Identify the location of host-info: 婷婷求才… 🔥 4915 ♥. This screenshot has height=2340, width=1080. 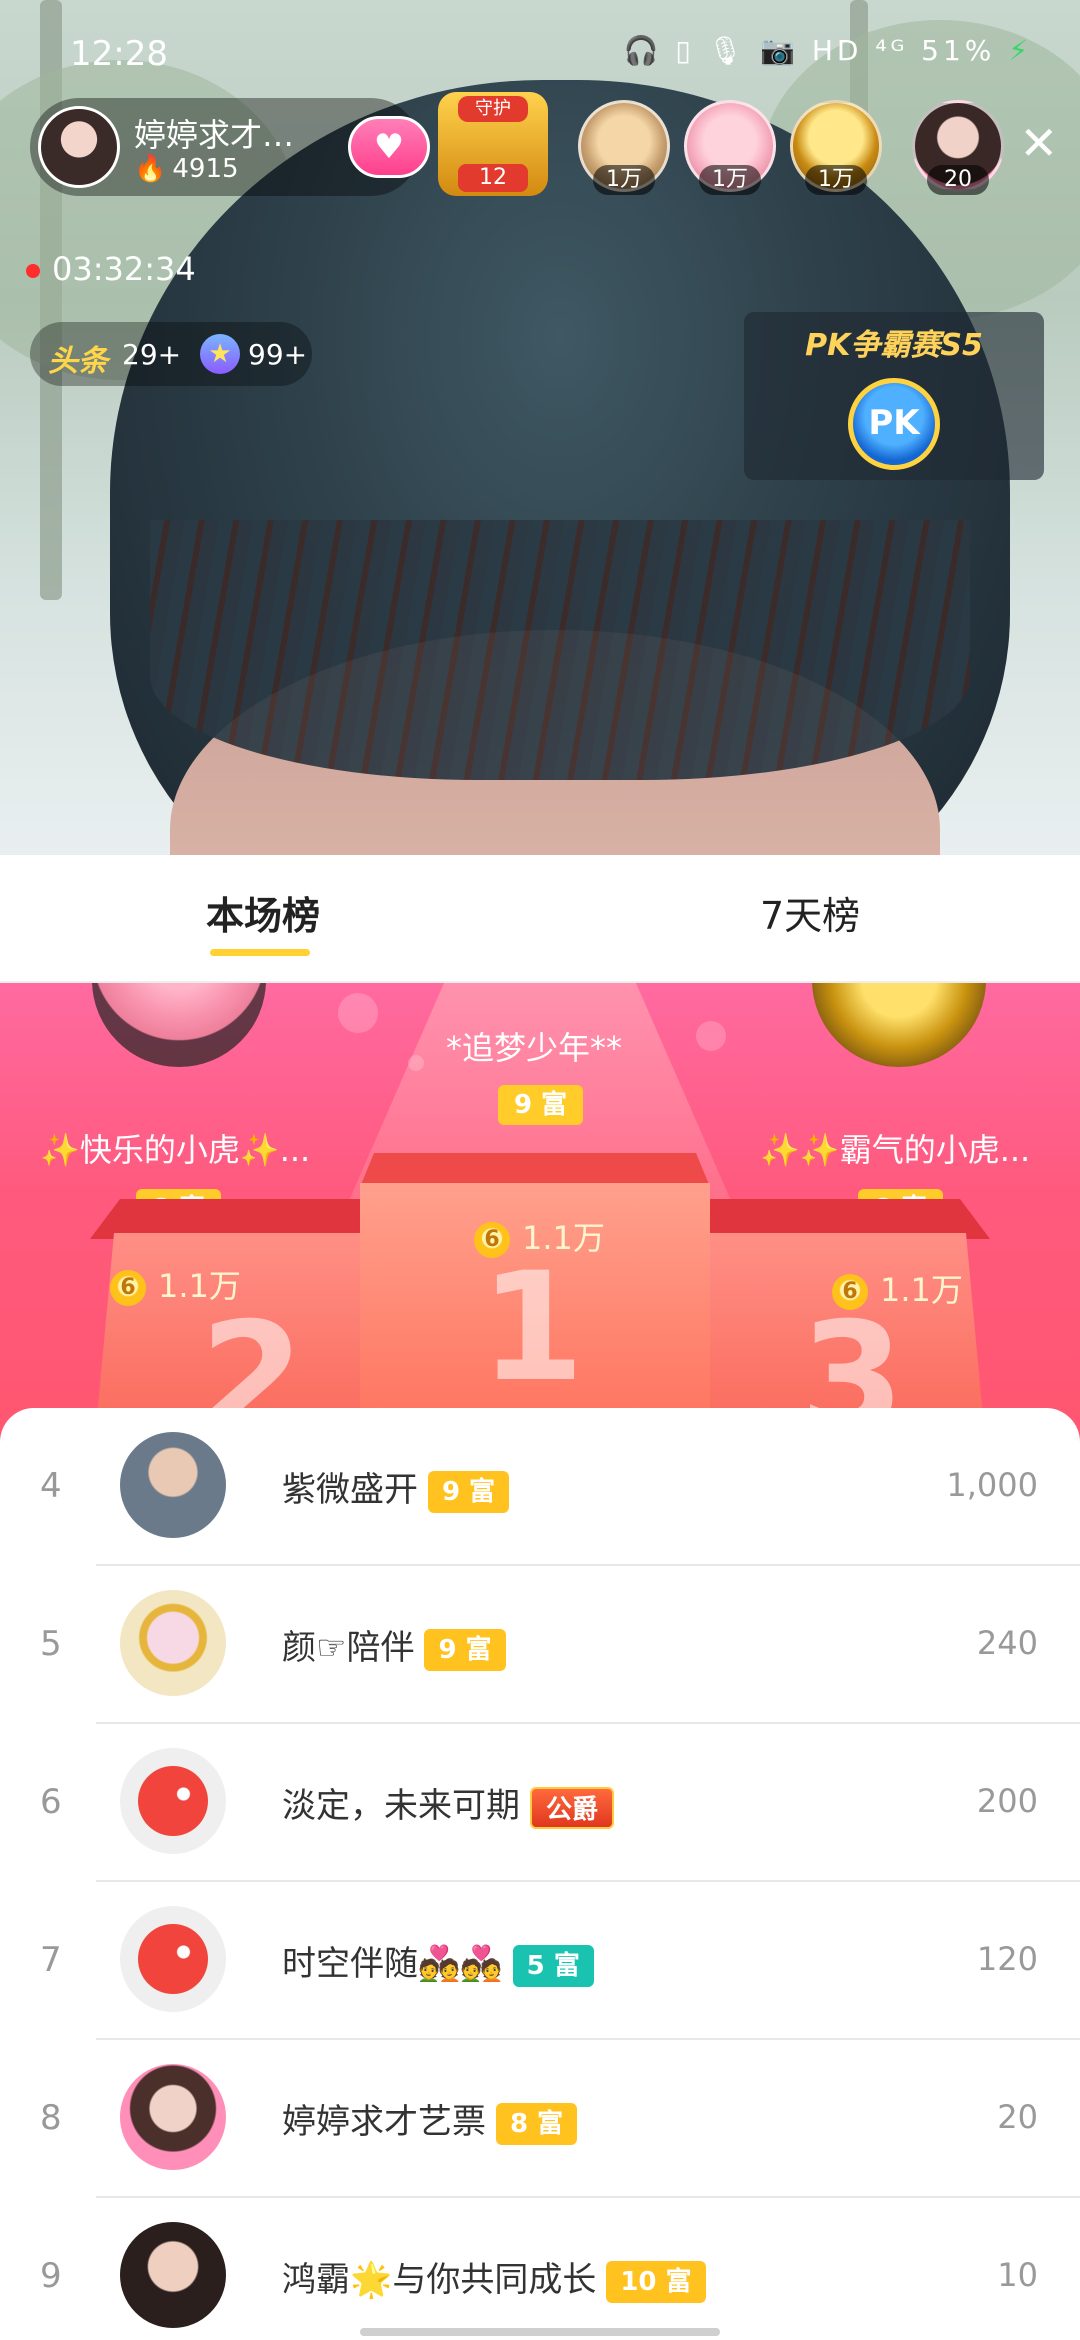
(230, 147).